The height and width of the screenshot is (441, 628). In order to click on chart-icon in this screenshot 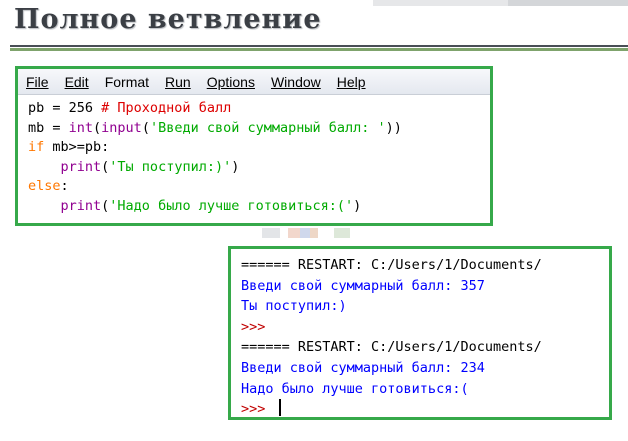, I will do `click(294, 233)`.